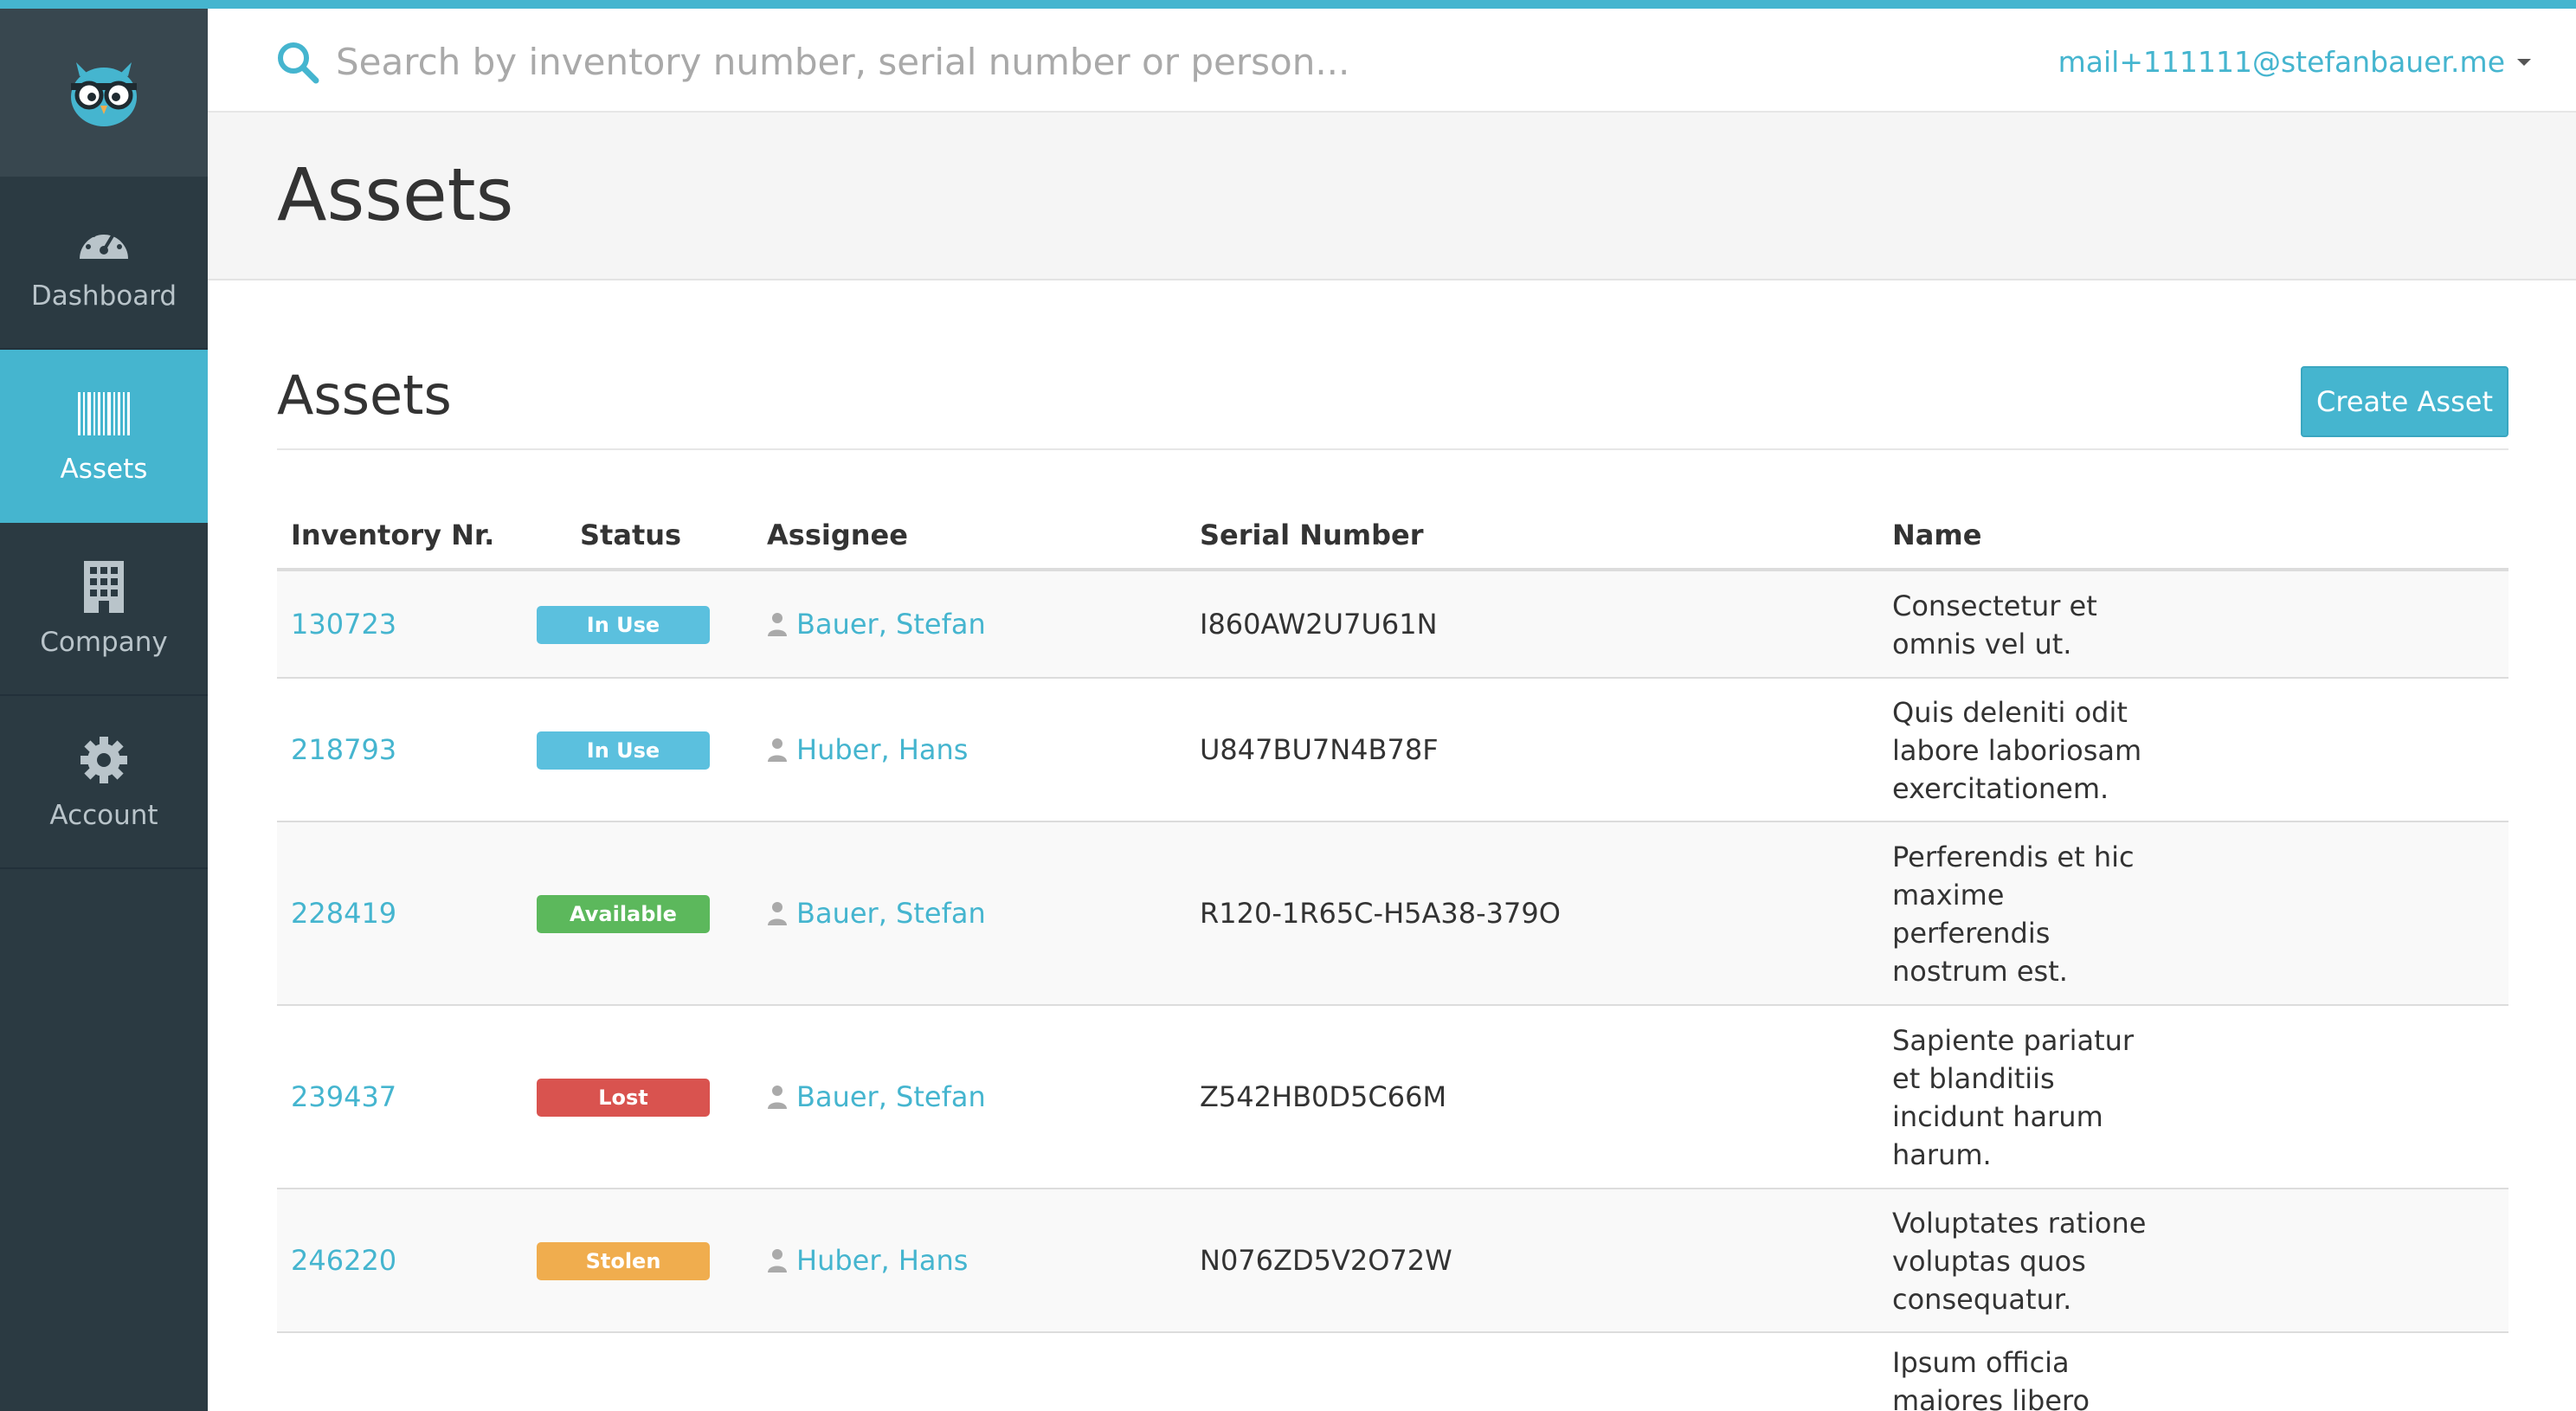 This screenshot has width=2576, height=1411. What do you see at coordinates (1982, 1300) in the screenshot?
I see `asset-name-line: consequatur.` at bounding box center [1982, 1300].